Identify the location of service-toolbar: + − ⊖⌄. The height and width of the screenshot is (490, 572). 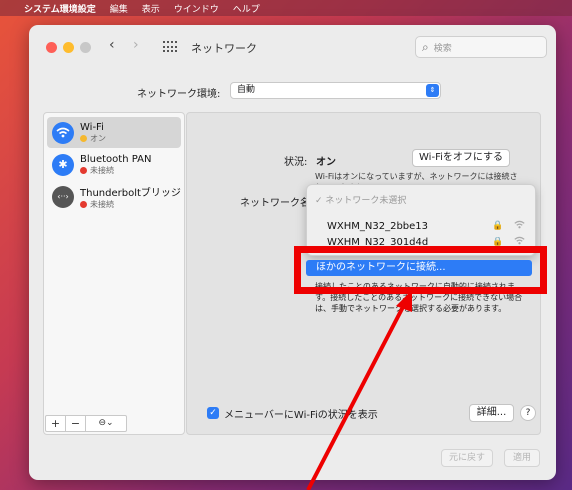
(86, 423).